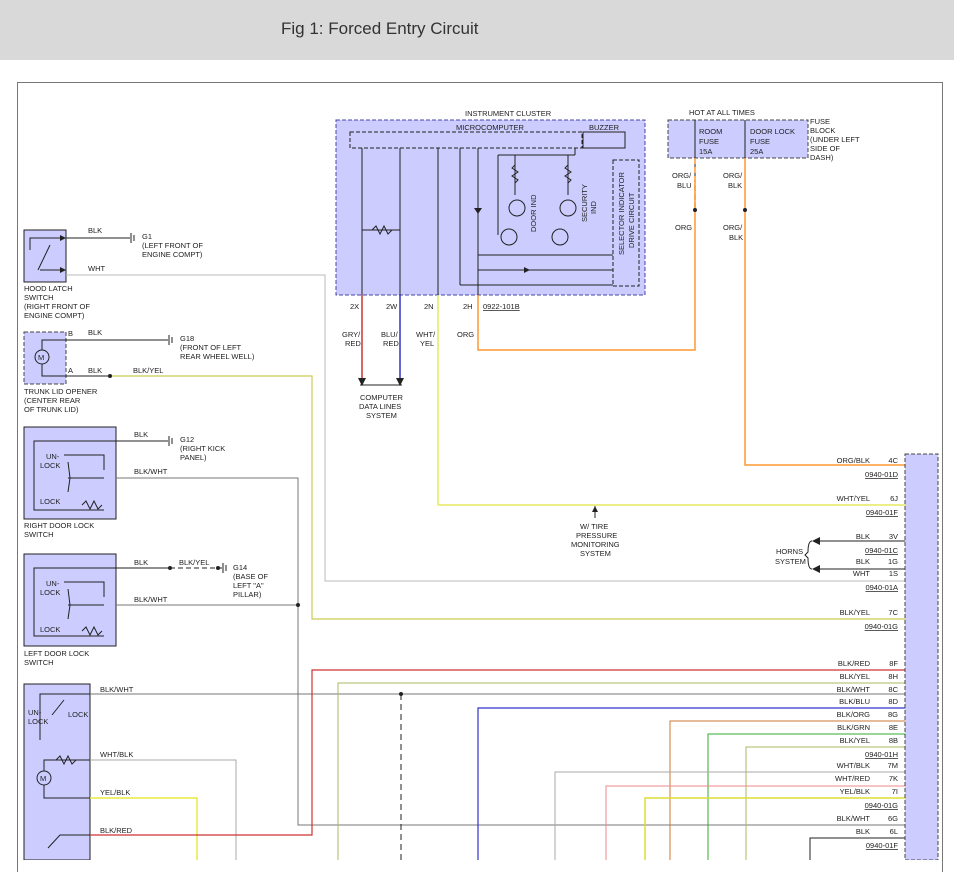  I want to click on tire-pressure-3: MONITORING, so click(595, 544).